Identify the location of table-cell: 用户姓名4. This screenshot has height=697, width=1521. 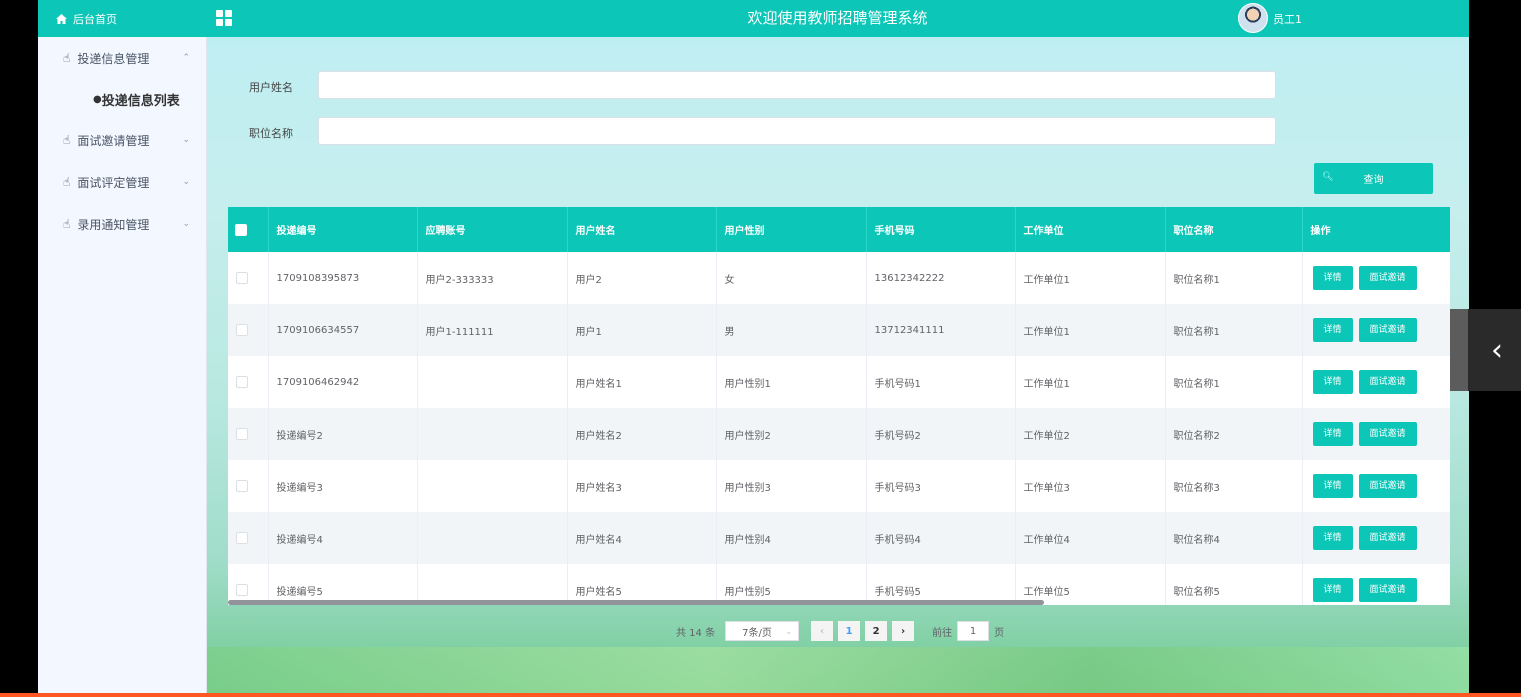
(642, 538).